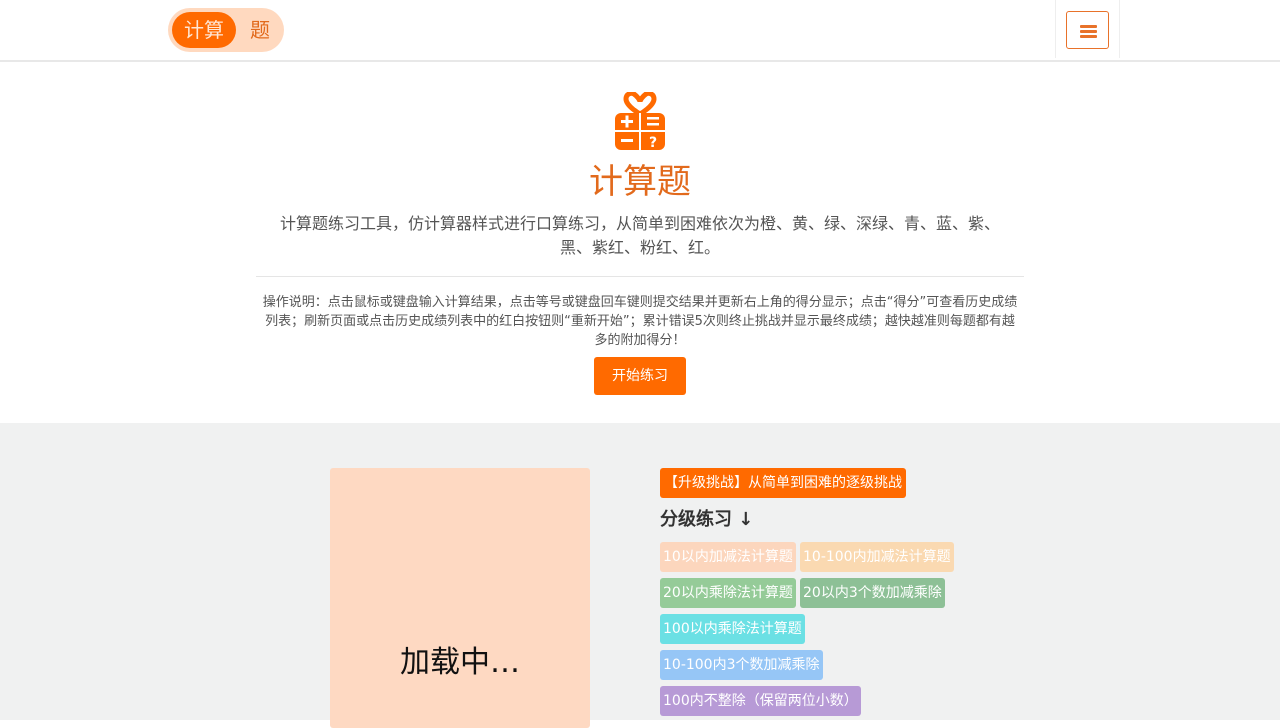 The image size is (1280, 728). What do you see at coordinates (640, 121) in the screenshot?
I see `calculator-heart-icon: ?` at bounding box center [640, 121].